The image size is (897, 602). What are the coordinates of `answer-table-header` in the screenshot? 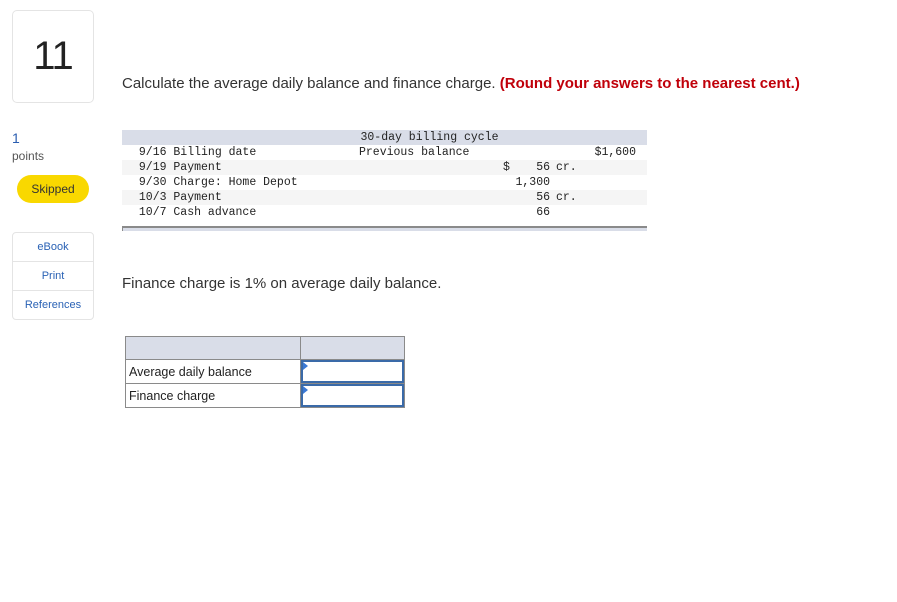 It's located at (265, 348).